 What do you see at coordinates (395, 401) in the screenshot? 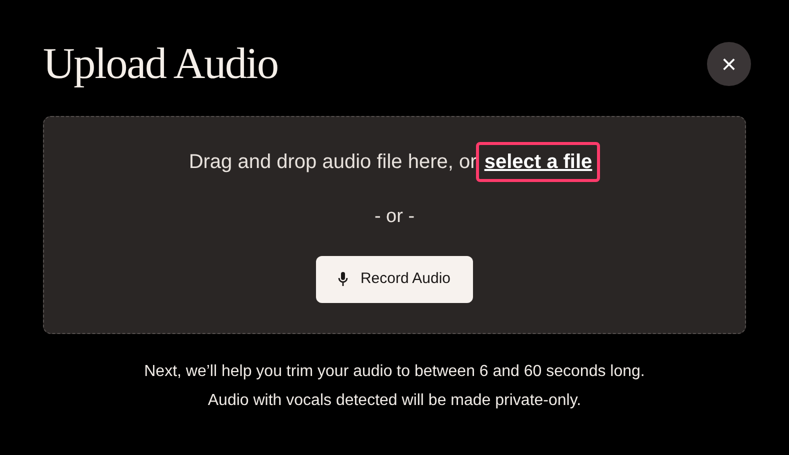
I see `info-text: Audio with vocals detected will be made private-only.` at bounding box center [395, 401].